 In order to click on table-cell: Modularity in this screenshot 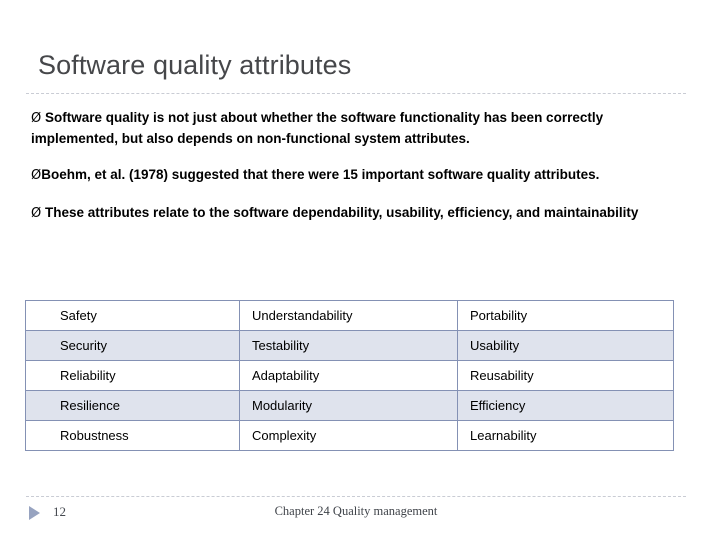, I will do `click(348, 405)`.